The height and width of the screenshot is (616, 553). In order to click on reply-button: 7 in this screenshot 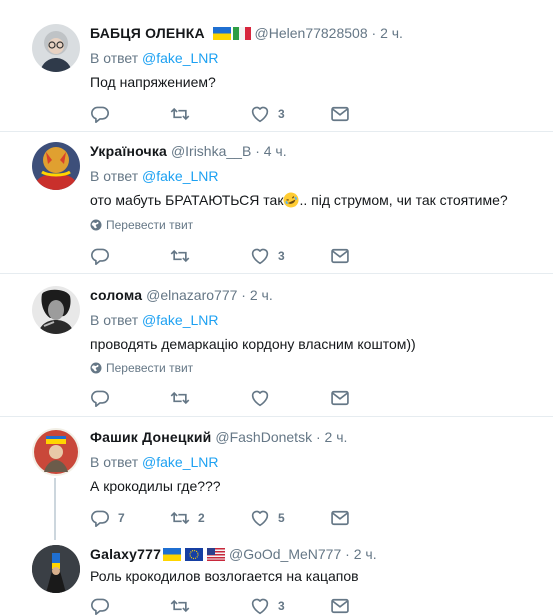, I will do `click(107, 518)`.